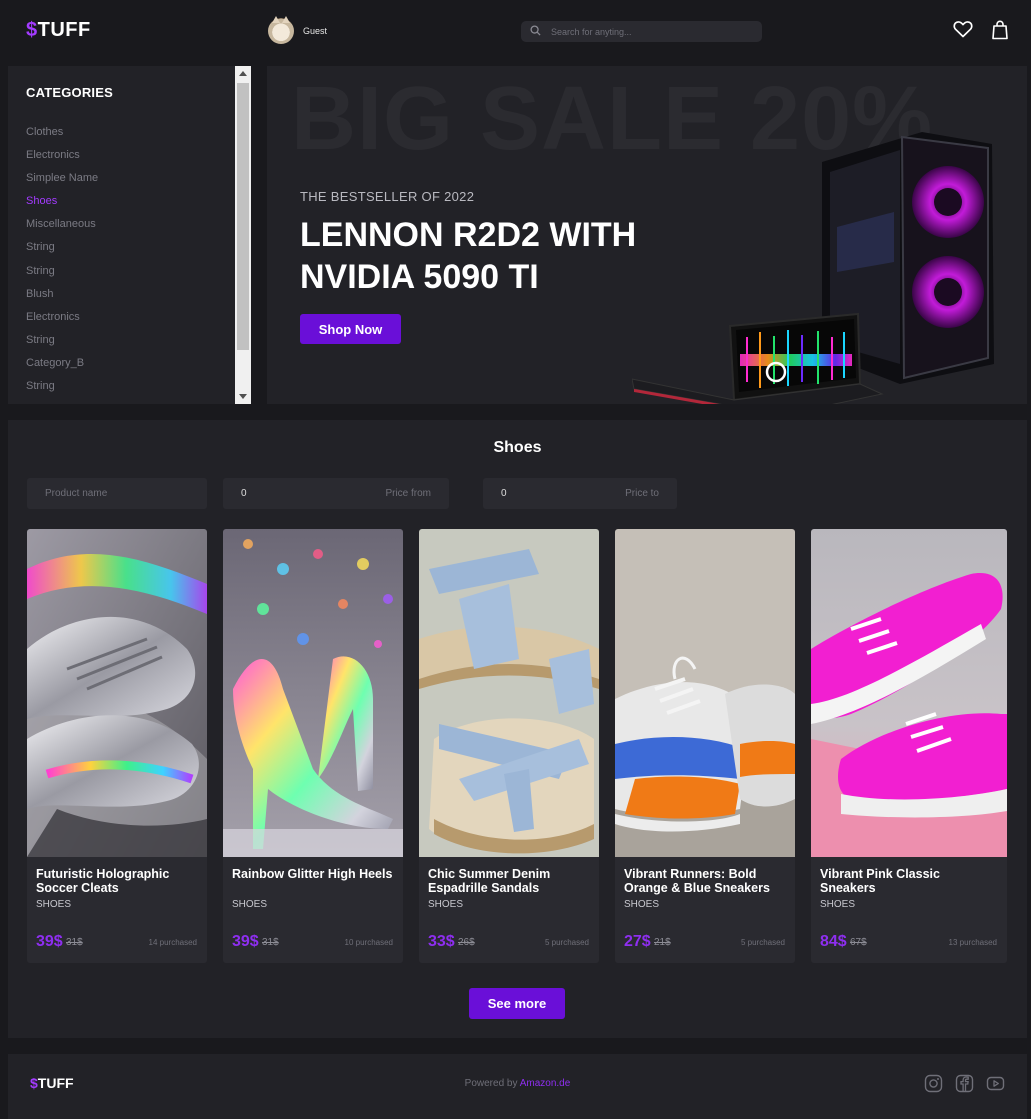 Image resolution: width=1031 pixels, height=1119 pixels. I want to click on product-title: Chic Summer Denim Espadrille Sandals, so click(509, 881).